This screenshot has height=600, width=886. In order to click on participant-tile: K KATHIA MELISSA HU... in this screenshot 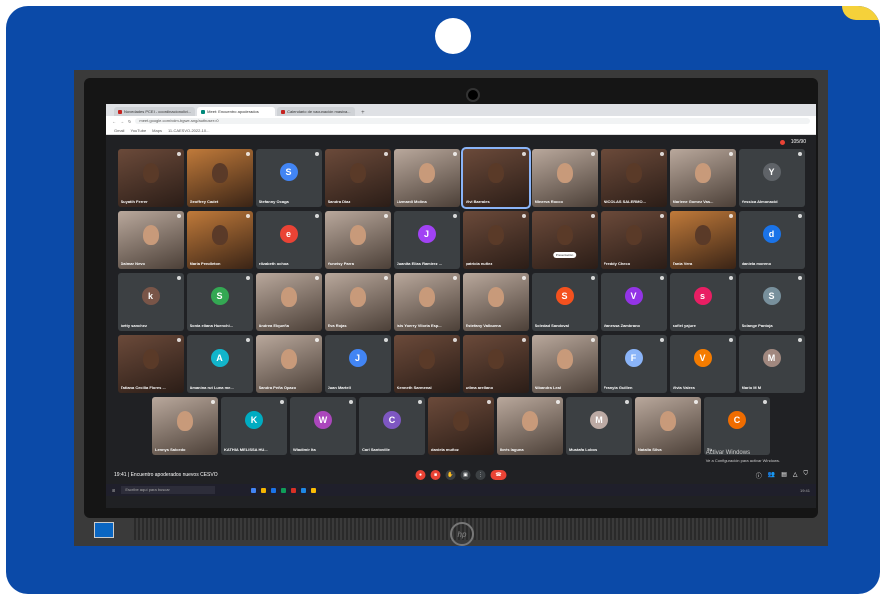, I will do `click(254, 426)`.